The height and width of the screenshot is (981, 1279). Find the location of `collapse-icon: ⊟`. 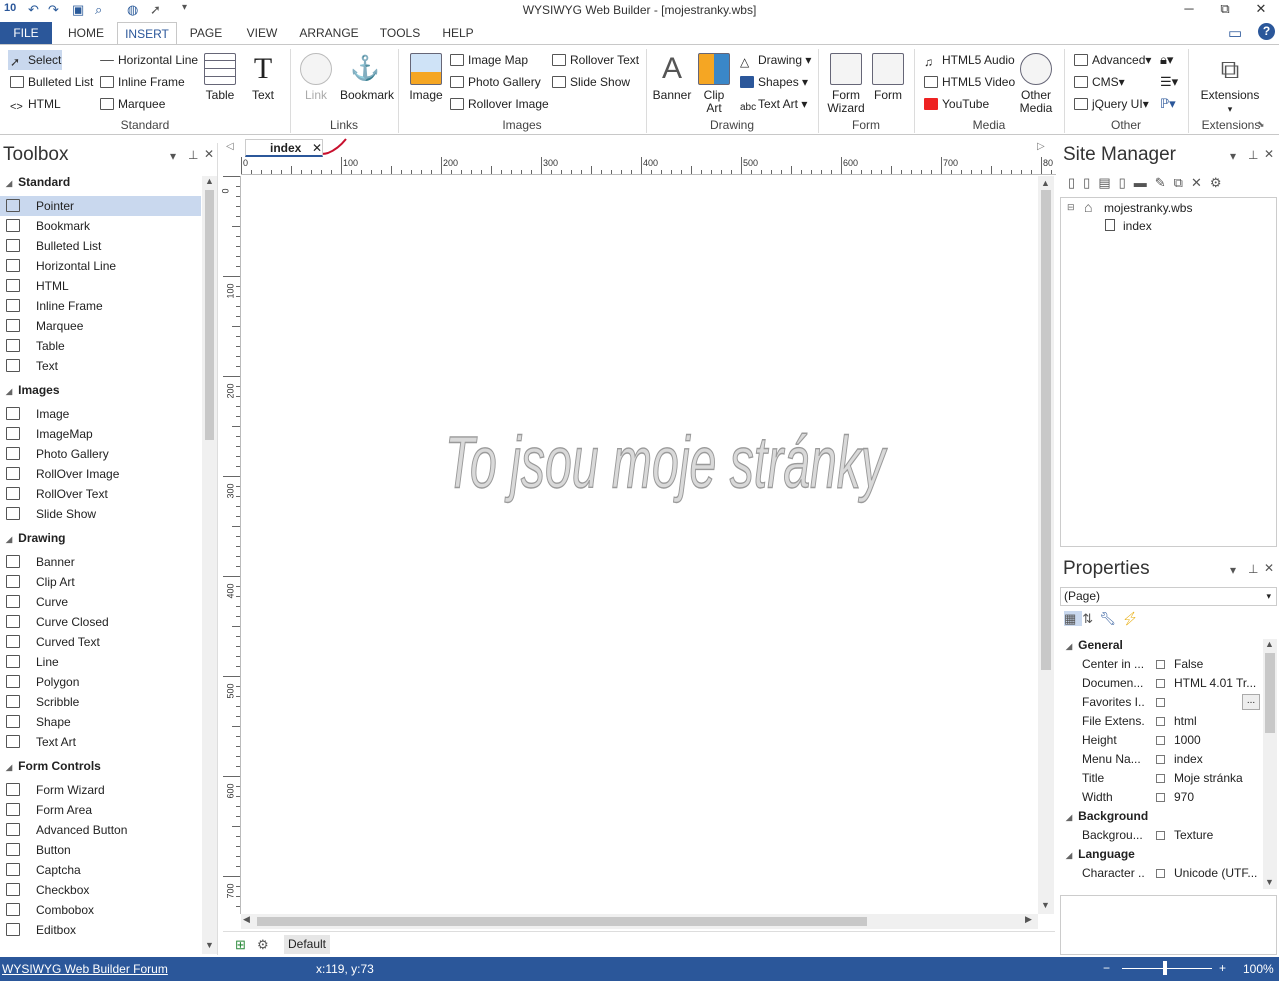

collapse-icon: ⊟ is located at coordinates (1071, 207).